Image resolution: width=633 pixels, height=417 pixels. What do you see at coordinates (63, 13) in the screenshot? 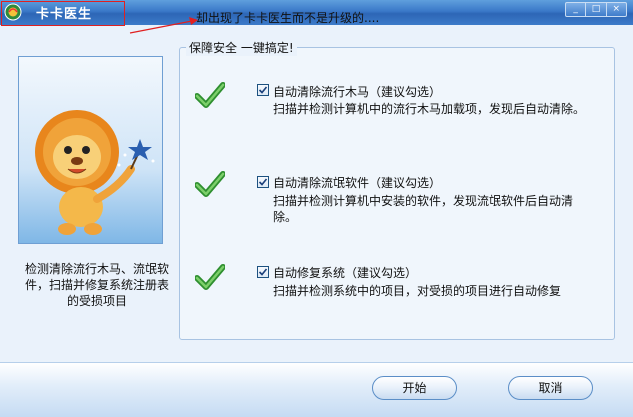
I see `annotation-highlight-box` at bounding box center [63, 13].